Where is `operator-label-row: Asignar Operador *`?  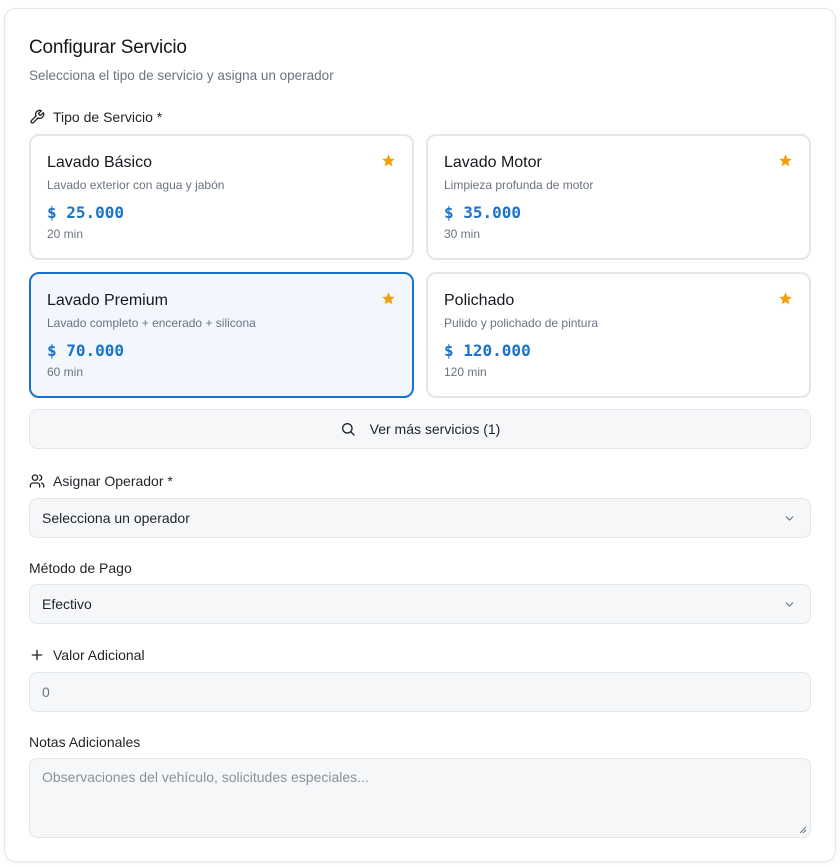
operator-label-row: Asignar Operador * is located at coordinates (101, 481).